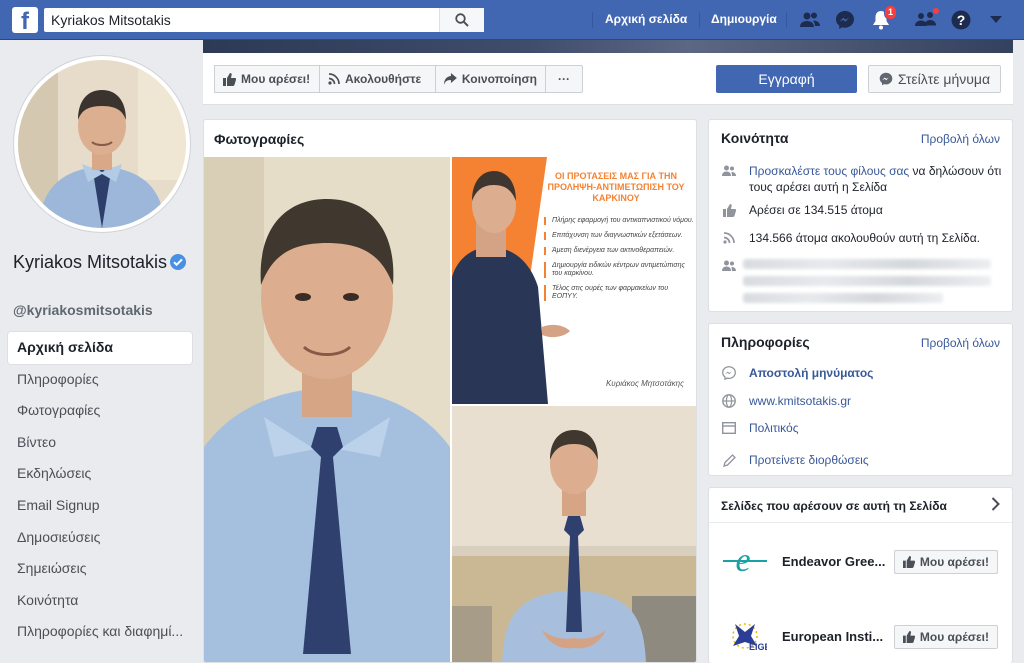 Image resolution: width=1024 pixels, height=663 pixels. I want to click on send-message-label: Στείλτε μήνυμα, so click(944, 79).